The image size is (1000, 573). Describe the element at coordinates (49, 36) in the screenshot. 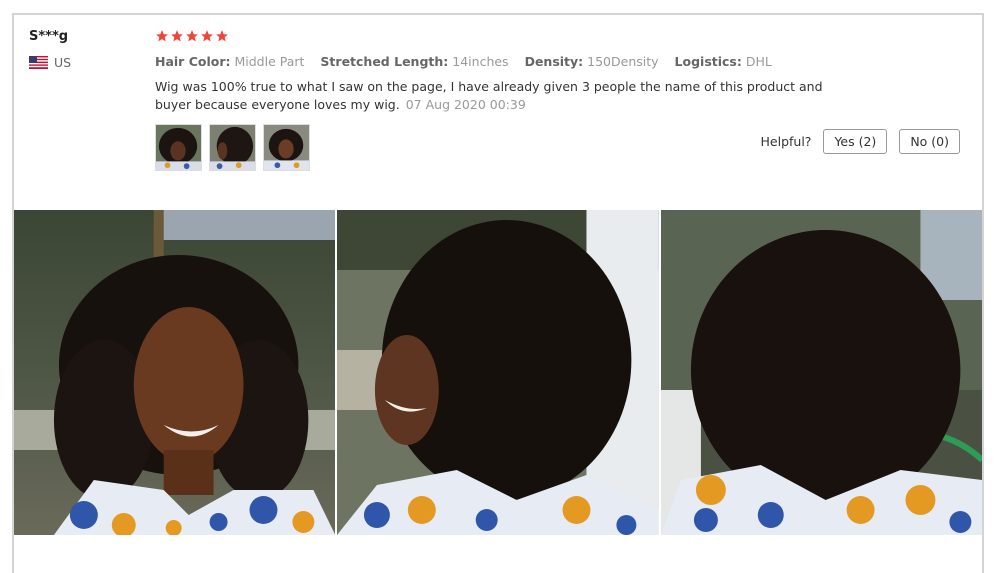

I see `reviewer-name: S***g` at that location.